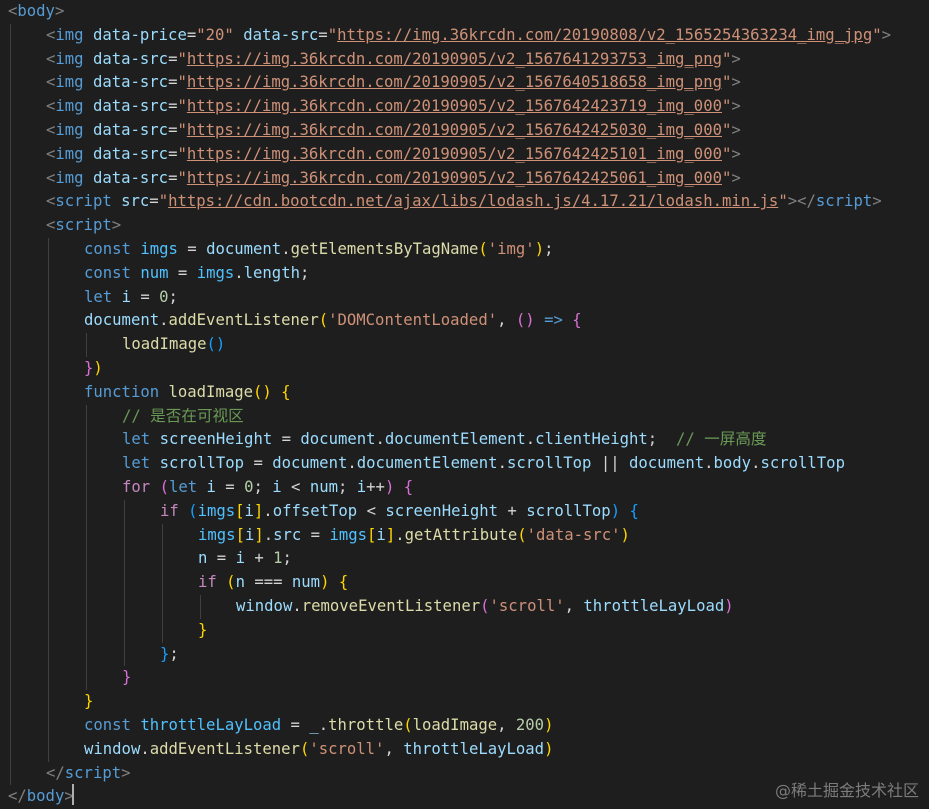 The width and height of the screenshot is (929, 809). I want to click on code-line: // 是否在可视区, so click(464, 416).